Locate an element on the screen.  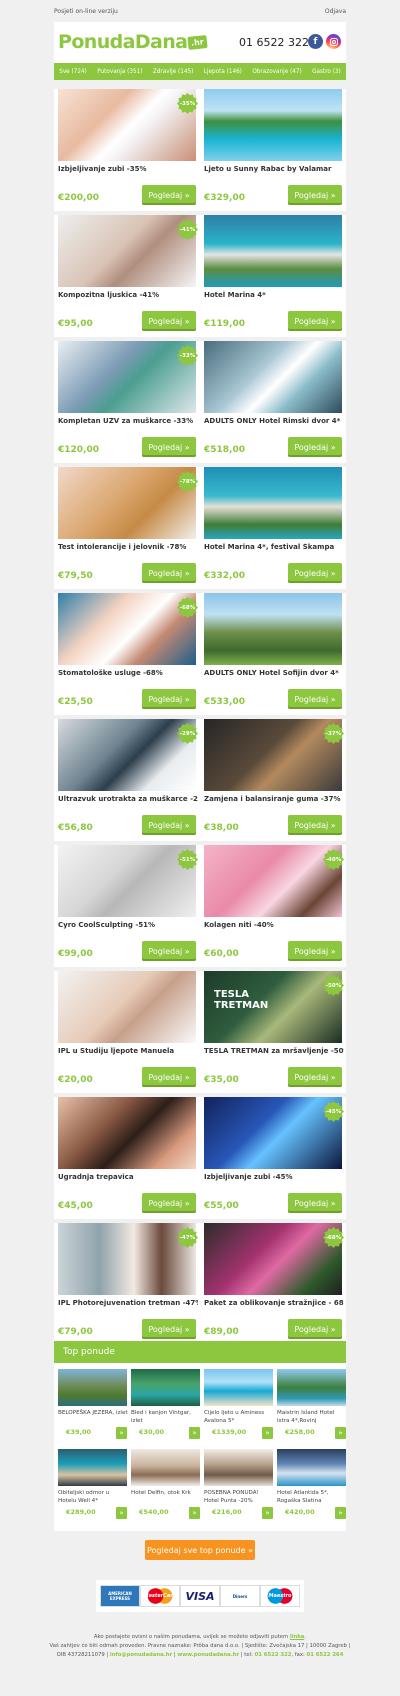
facebook-icon: f is located at coordinates (315, 41).